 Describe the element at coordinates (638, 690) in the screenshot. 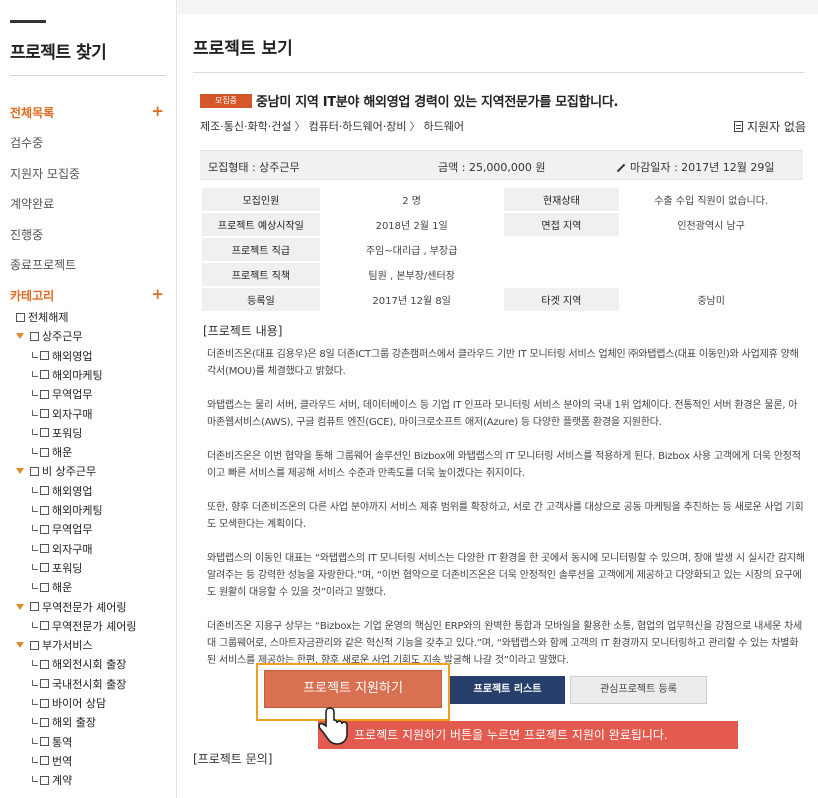

I see `favorite-project-button: 관심프로젝트 등록` at that location.